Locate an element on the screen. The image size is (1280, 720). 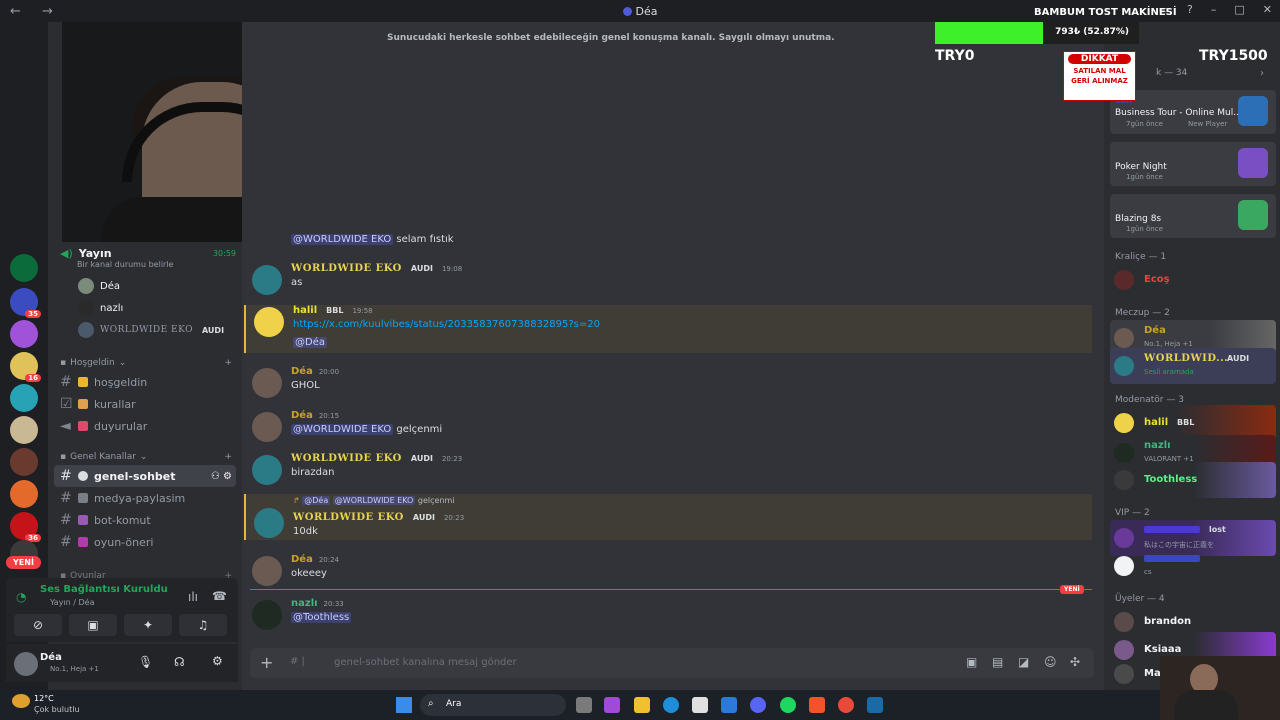
member-item: Ecoş is located at coordinates (1193, 280).